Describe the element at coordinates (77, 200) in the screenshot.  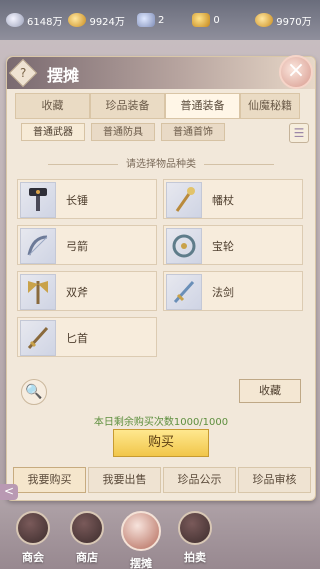
I see `item-name: 长锤` at that location.